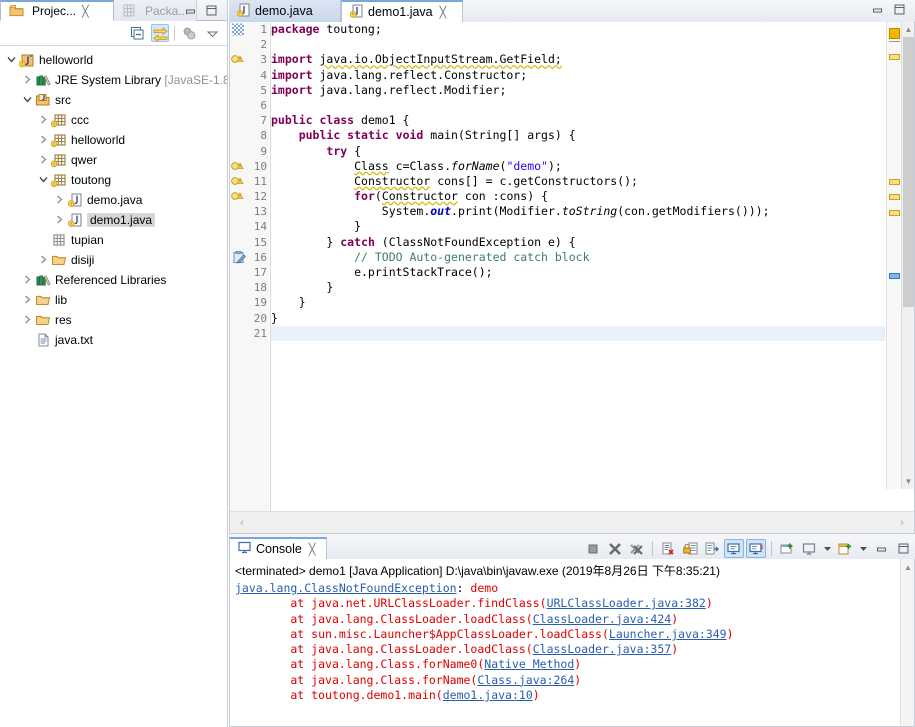 This screenshot has width=915, height=727. What do you see at coordinates (57, 10) in the screenshot?
I see `tab-project-explorer: Projec... ╳` at bounding box center [57, 10].